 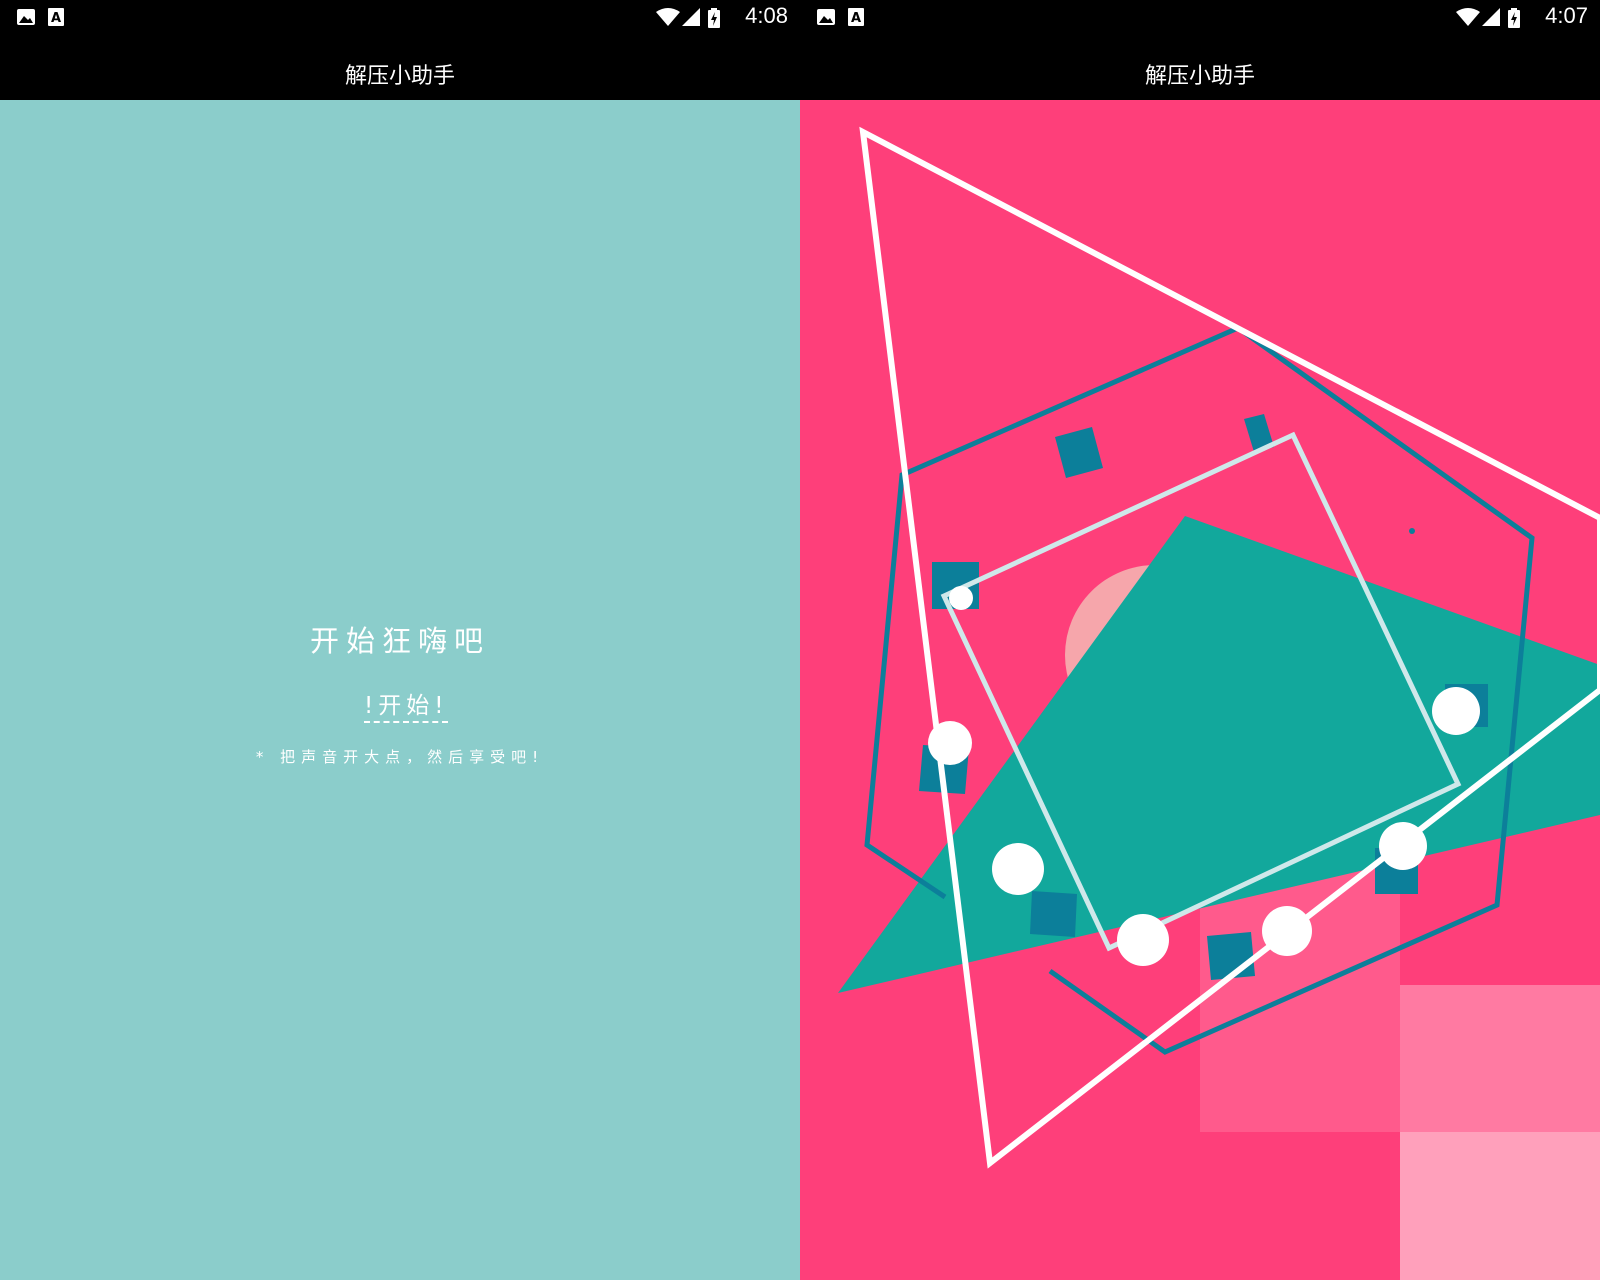 What do you see at coordinates (1412, 531) in the screenshot?
I see `teal-dot` at bounding box center [1412, 531].